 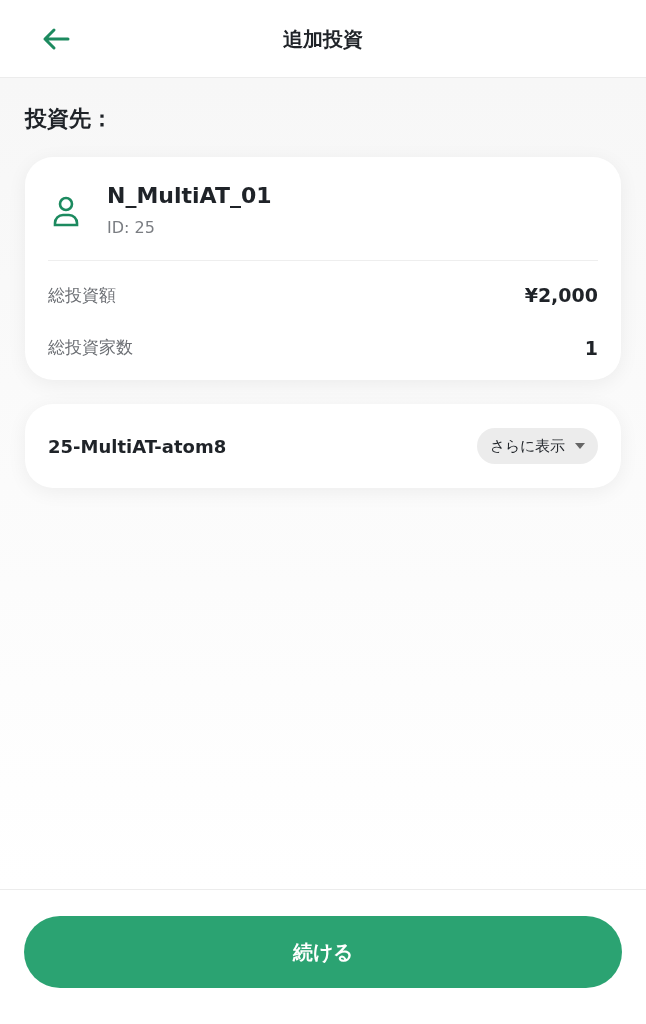 What do you see at coordinates (69, 119) in the screenshot?
I see `section-label: 投資先：` at bounding box center [69, 119].